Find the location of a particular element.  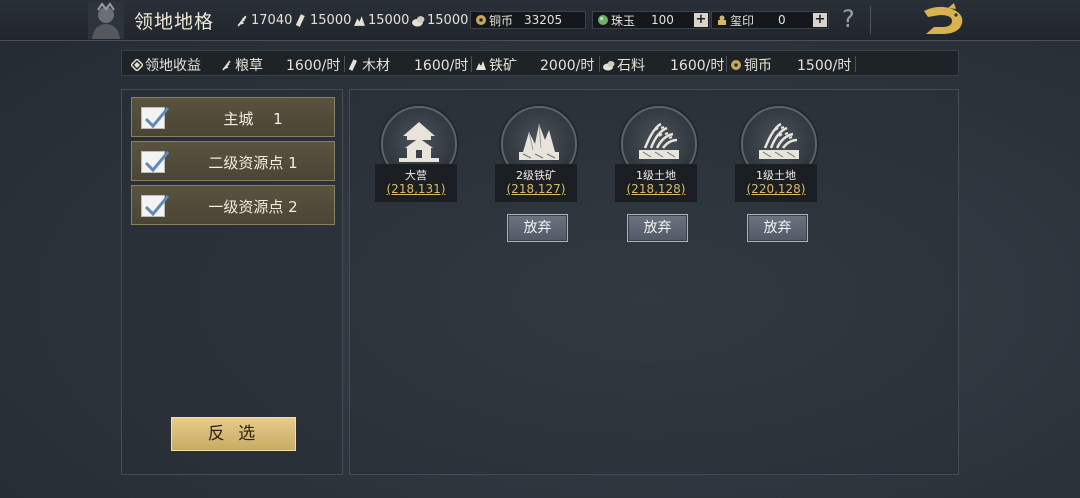

back-button is located at coordinates (944, 20).